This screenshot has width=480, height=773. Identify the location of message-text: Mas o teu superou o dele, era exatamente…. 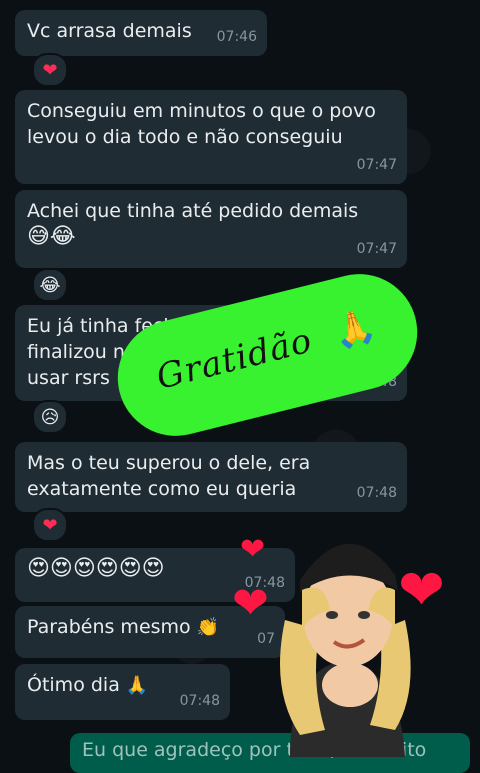
(169, 476).